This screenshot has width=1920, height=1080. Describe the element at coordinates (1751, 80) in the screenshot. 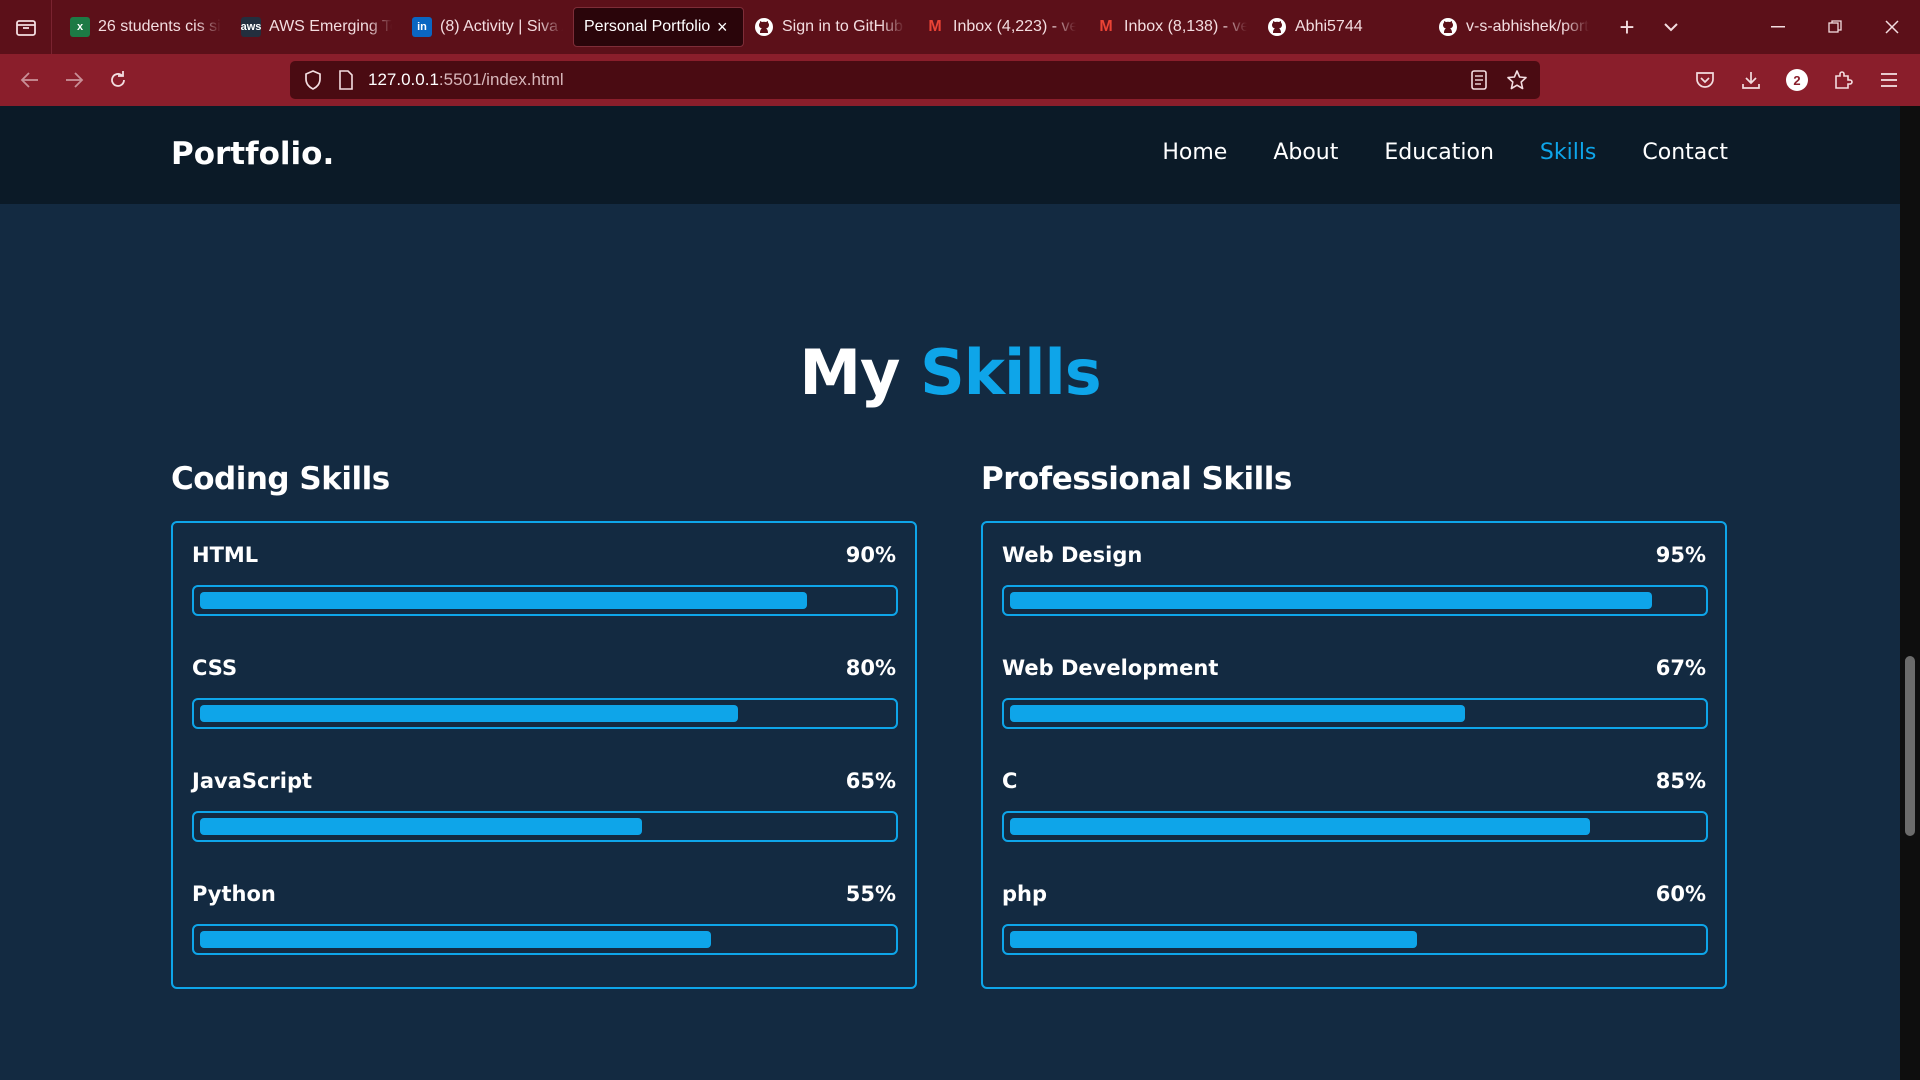

I see `downloads-button` at that location.